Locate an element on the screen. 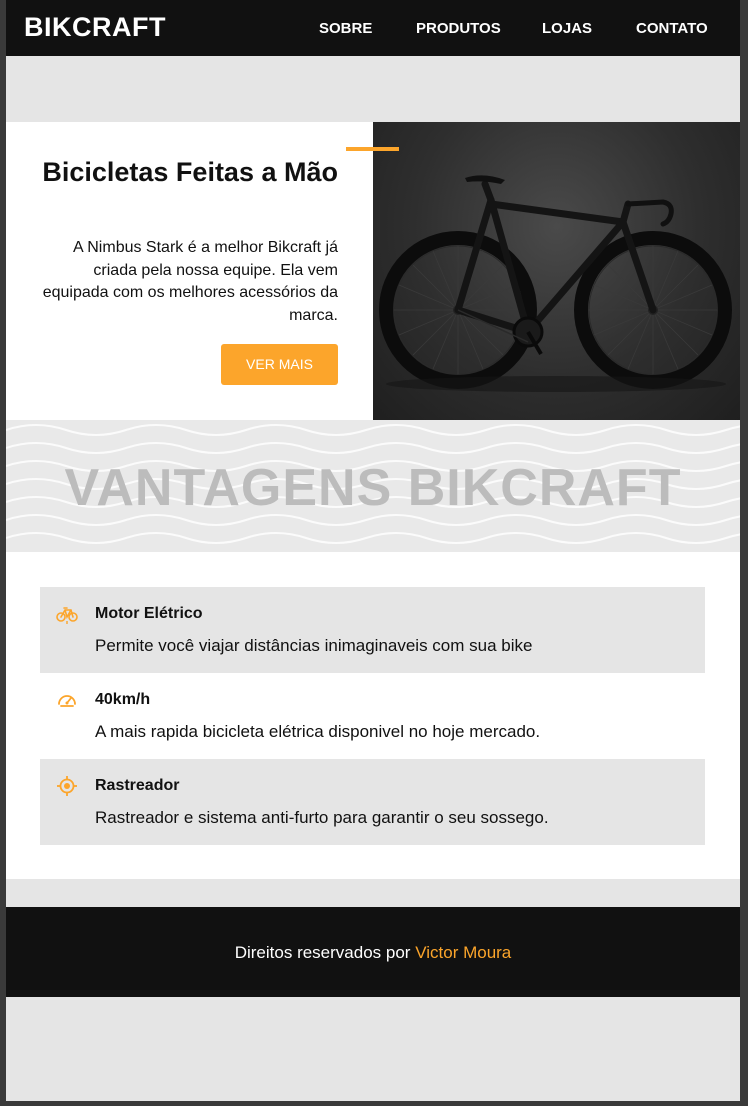 The image size is (748, 1106). footer-author-link: Victor Moura is located at coordinates (463, 952).